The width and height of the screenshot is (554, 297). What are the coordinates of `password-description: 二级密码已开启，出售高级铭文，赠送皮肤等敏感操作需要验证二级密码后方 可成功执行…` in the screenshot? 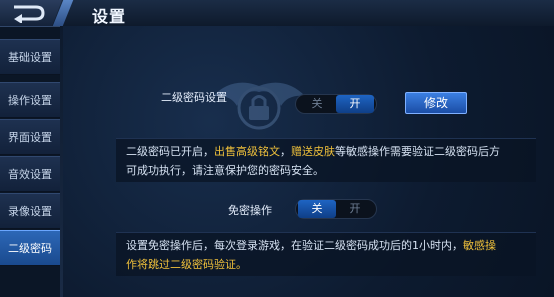 It's located at (326, 160).